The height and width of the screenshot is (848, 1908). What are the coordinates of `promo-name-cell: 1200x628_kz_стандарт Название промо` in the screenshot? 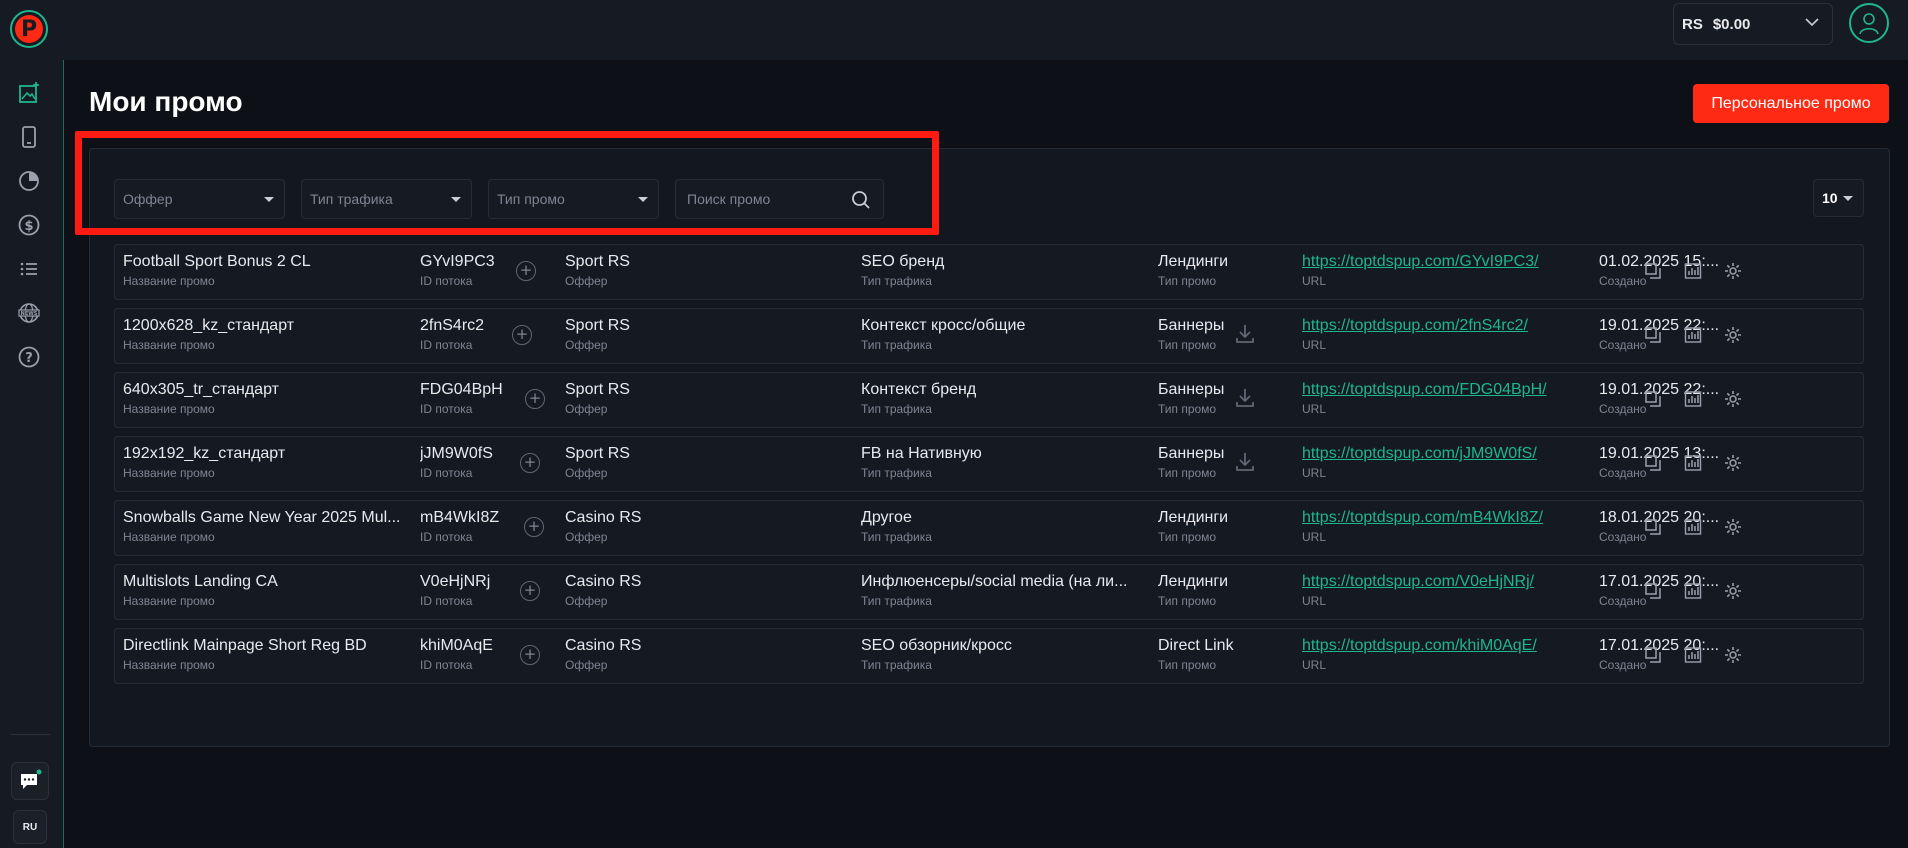 It's located at (265, 334).